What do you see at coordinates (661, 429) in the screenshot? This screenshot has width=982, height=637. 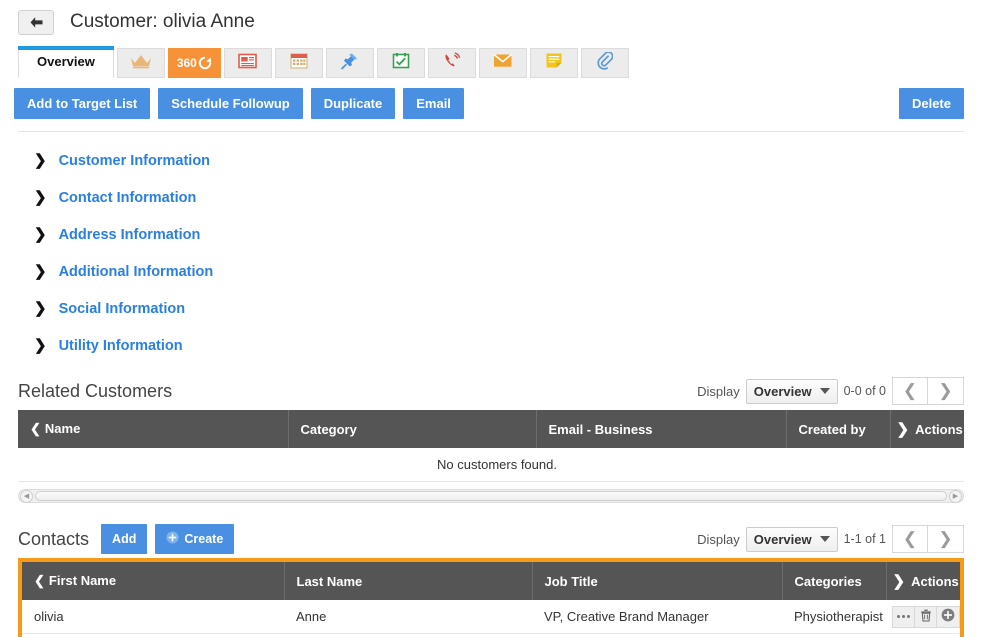 I see `column-header-email-business: Email - Business` at bounding box center [661, 429].